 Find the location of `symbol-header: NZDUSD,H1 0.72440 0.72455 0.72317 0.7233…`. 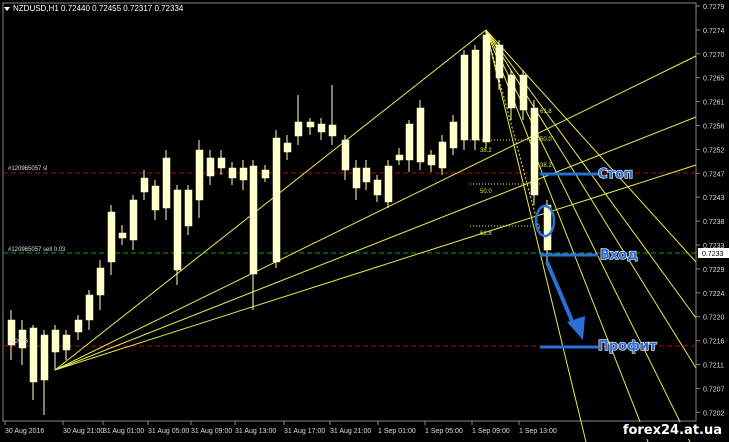

symbol-header: NZDUSD,H1 0.72440 0.72455 0.72317 0.7233… is located at coordinates (93, 8).